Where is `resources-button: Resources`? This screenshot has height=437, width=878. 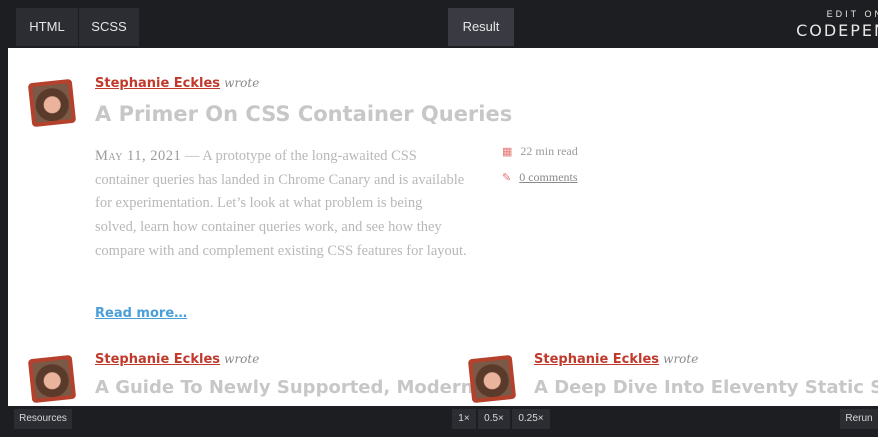
resources-button: Resources is located at coordinates (43, 419).